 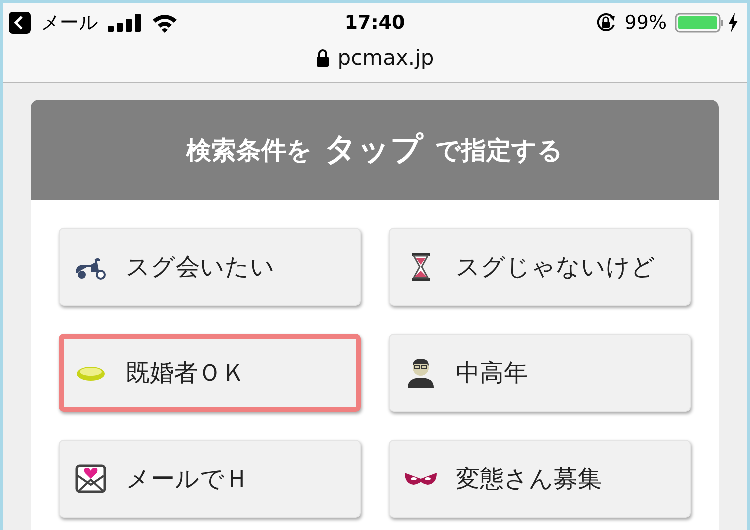 What do you see at coordinates (386, 58) in the screenshot?
I see `url-text: pcmax.jp` at bounding box center [386, 58].